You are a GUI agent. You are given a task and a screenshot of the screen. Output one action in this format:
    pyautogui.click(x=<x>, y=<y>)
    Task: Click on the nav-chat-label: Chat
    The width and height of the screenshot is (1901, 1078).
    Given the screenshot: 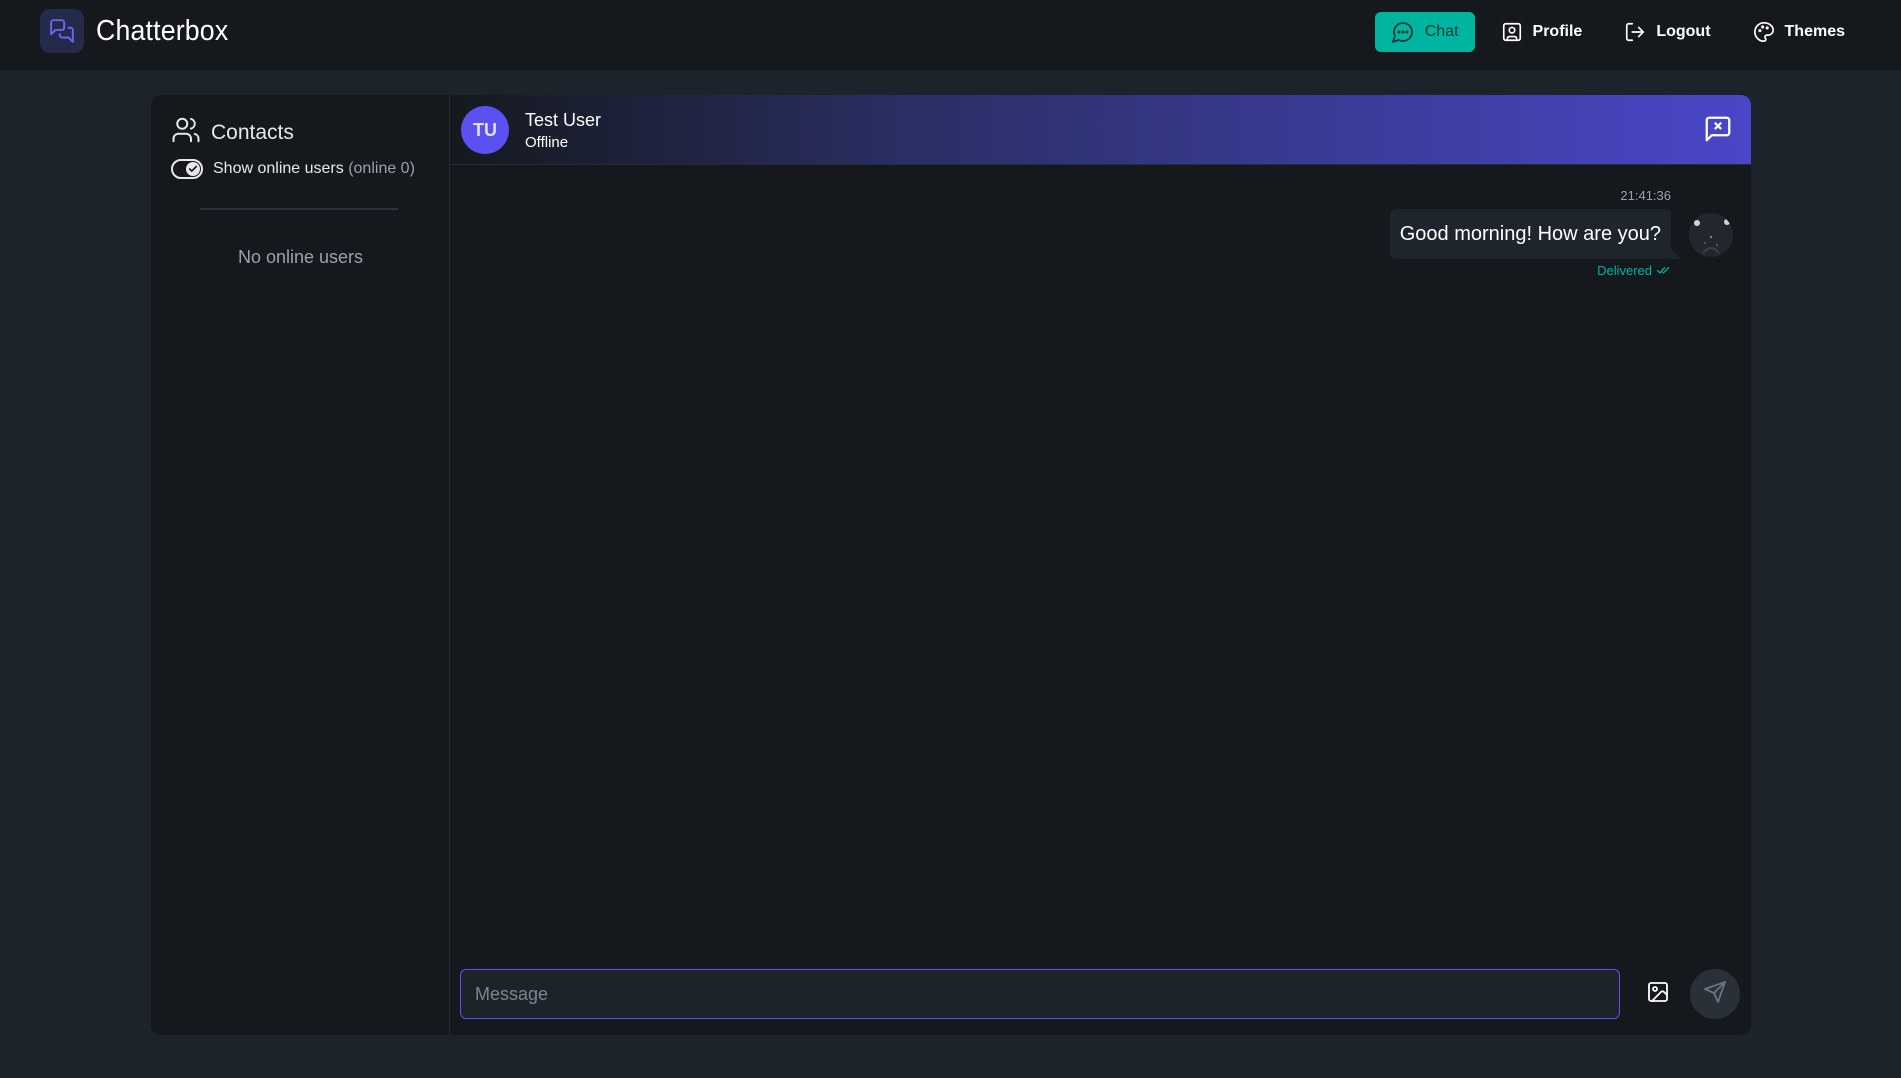 What is the action you would take?
    pyautogui.click(x=1441, y=31)
    